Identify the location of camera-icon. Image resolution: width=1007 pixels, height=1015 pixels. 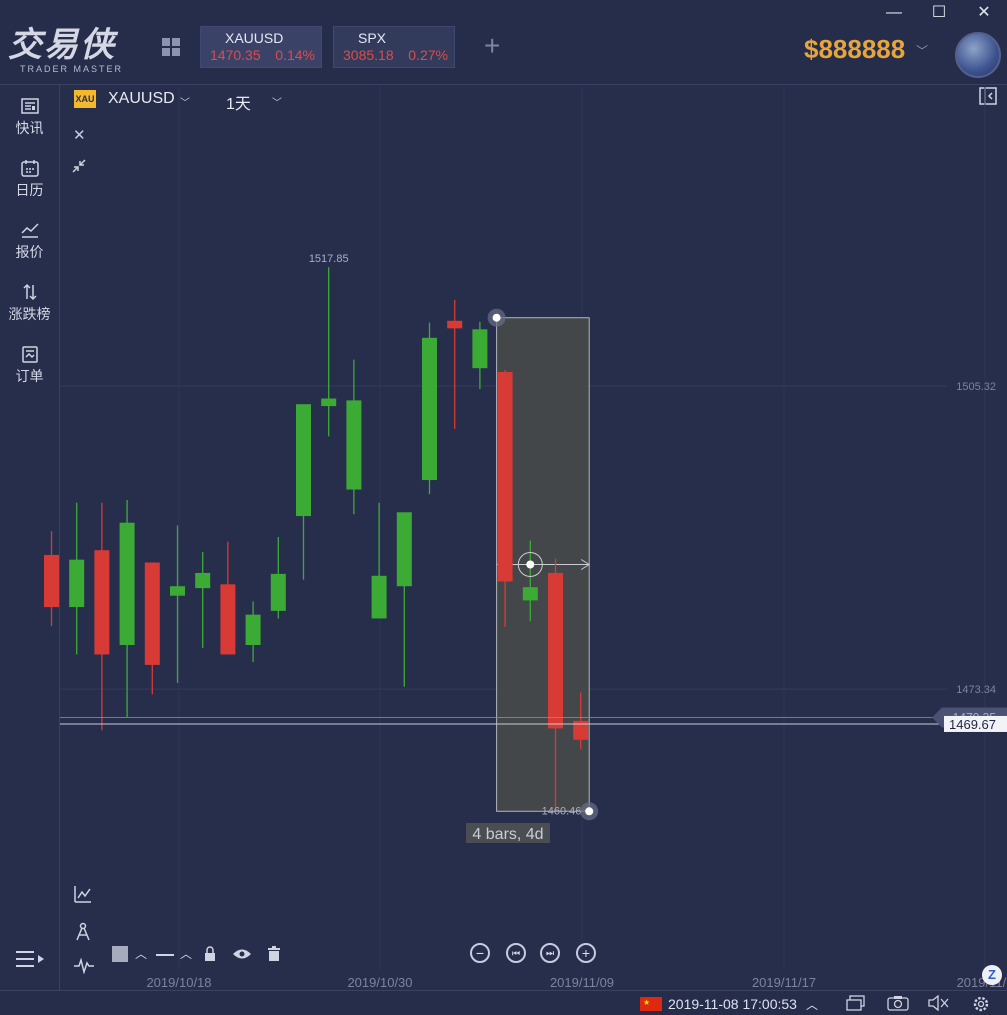
(898, 1003).